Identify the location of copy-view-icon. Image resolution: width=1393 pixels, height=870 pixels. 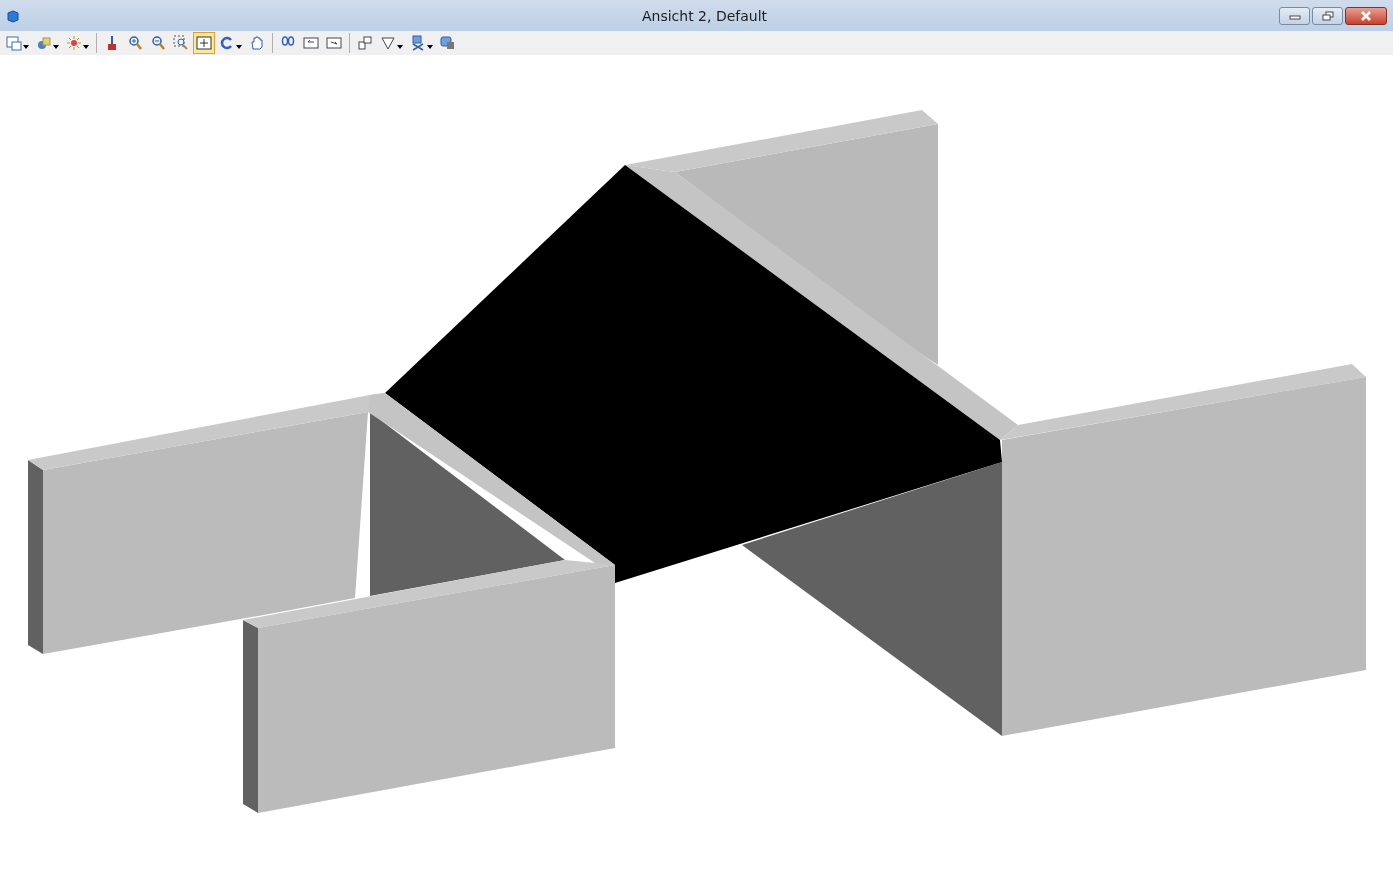
(365, 43).